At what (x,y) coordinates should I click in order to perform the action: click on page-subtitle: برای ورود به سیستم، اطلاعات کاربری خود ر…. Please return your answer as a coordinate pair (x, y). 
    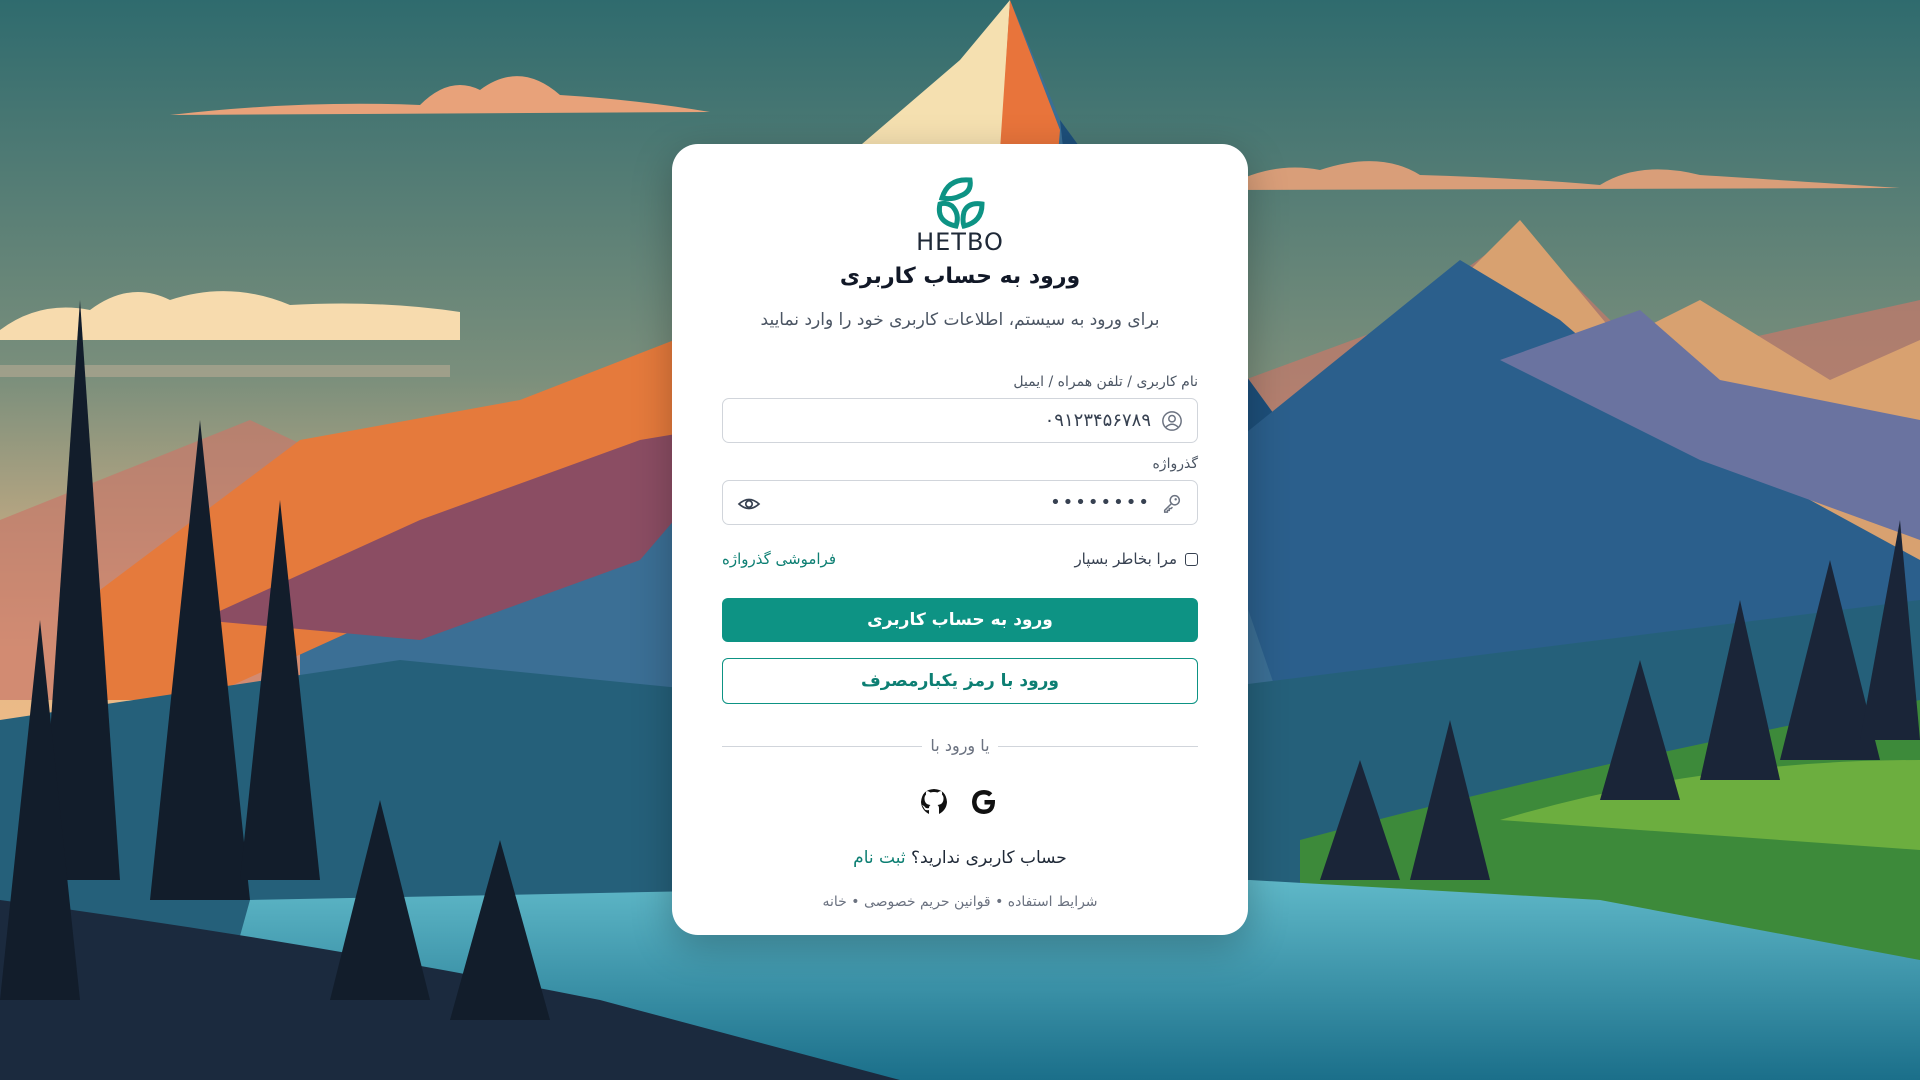
    Looking at the image, I should click on (960, 320).